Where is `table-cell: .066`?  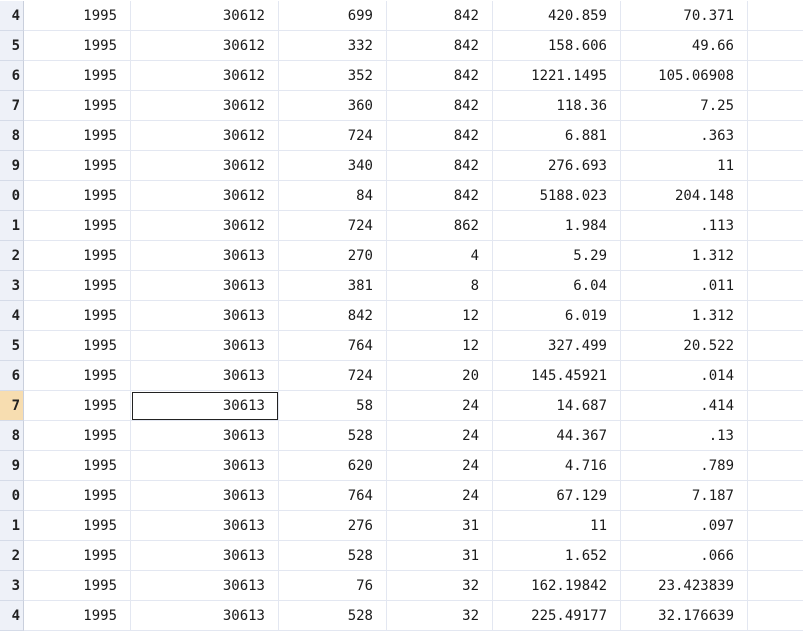 table-cell: .066 is located at coordinates (684, 556).